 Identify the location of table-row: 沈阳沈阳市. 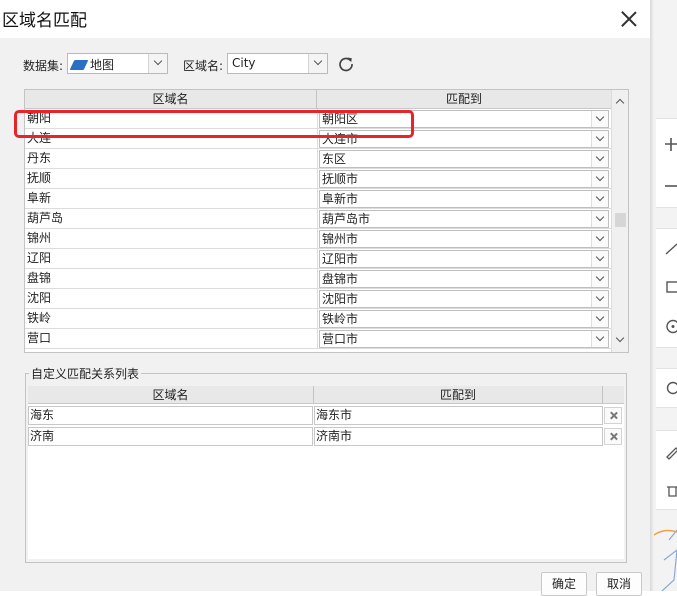
(318, 299).